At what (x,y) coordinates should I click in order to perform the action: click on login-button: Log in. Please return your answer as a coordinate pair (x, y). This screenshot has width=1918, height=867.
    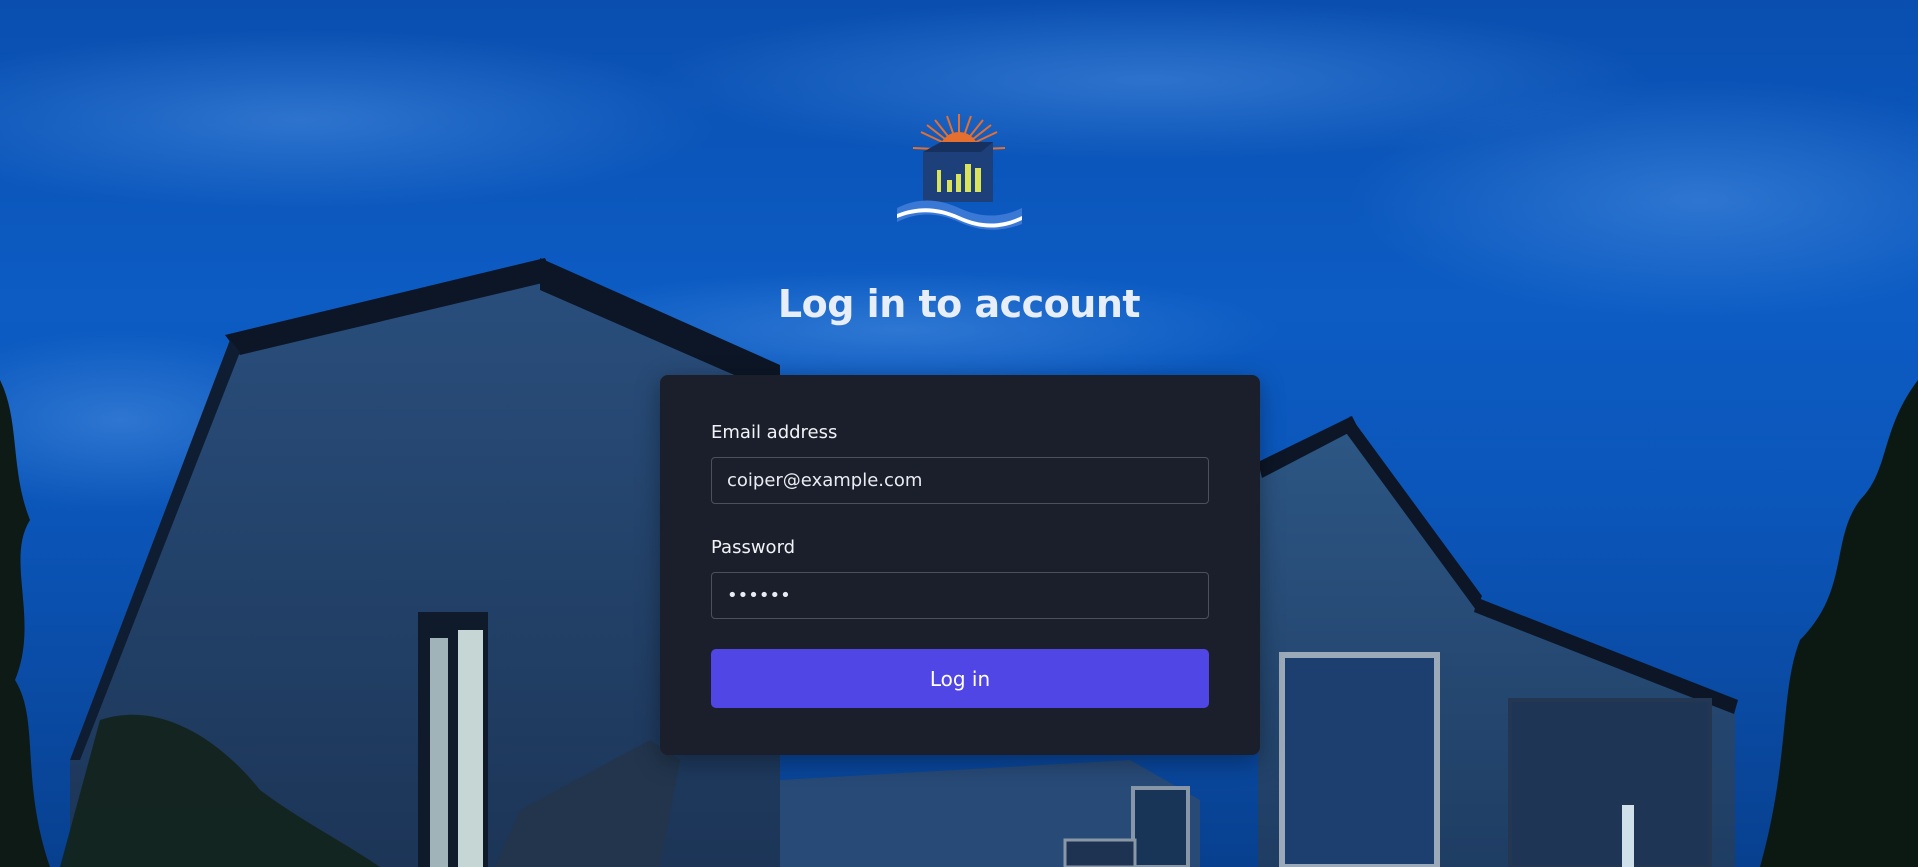
    Looking at the image, I should click on (960, 678).